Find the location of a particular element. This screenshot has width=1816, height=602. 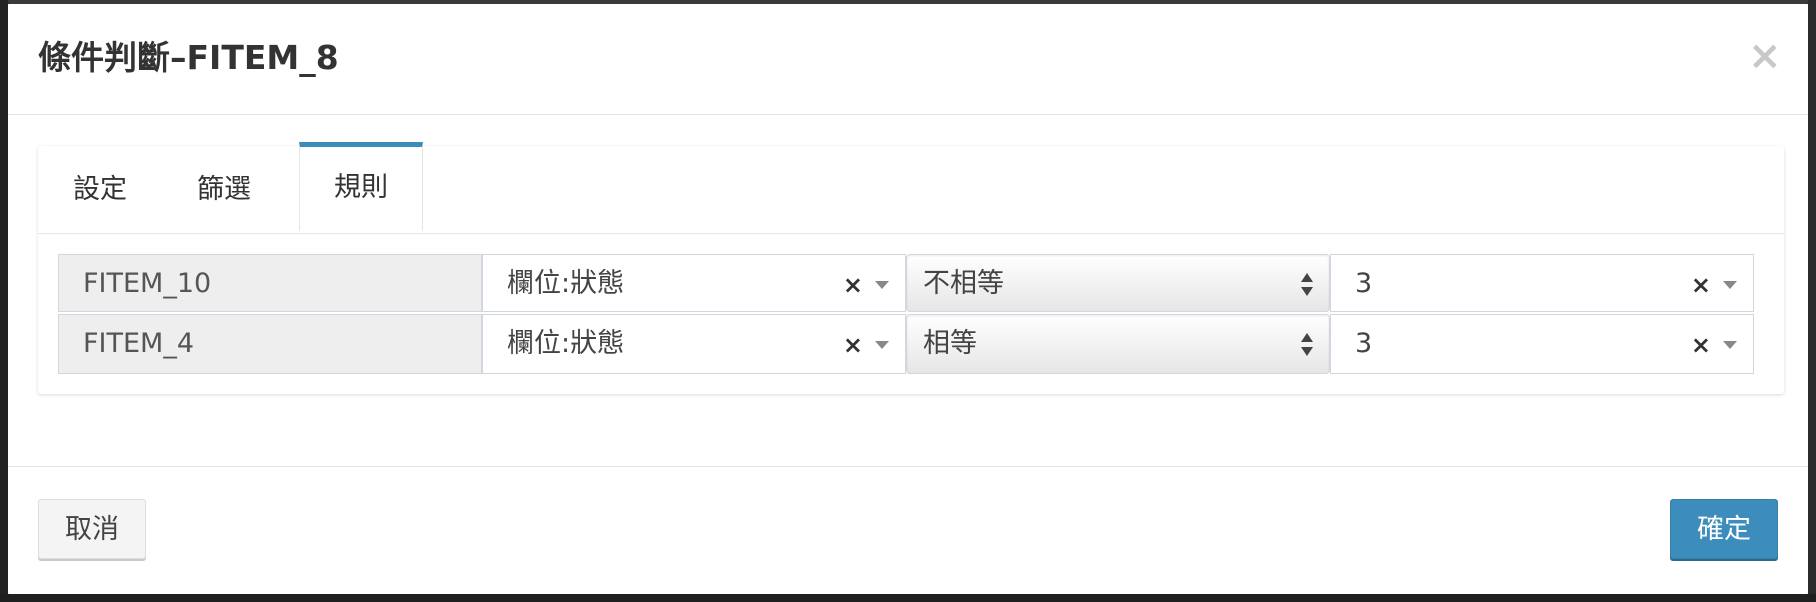

operator-select: 相等 is located at coordinates (1118, 344).